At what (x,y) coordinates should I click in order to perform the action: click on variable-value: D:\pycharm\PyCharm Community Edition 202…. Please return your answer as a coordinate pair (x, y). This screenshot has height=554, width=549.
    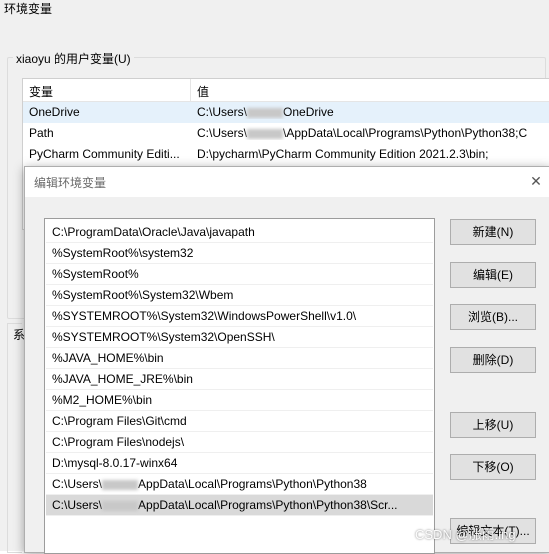
    Looking at the image, I should click on (343, 154).